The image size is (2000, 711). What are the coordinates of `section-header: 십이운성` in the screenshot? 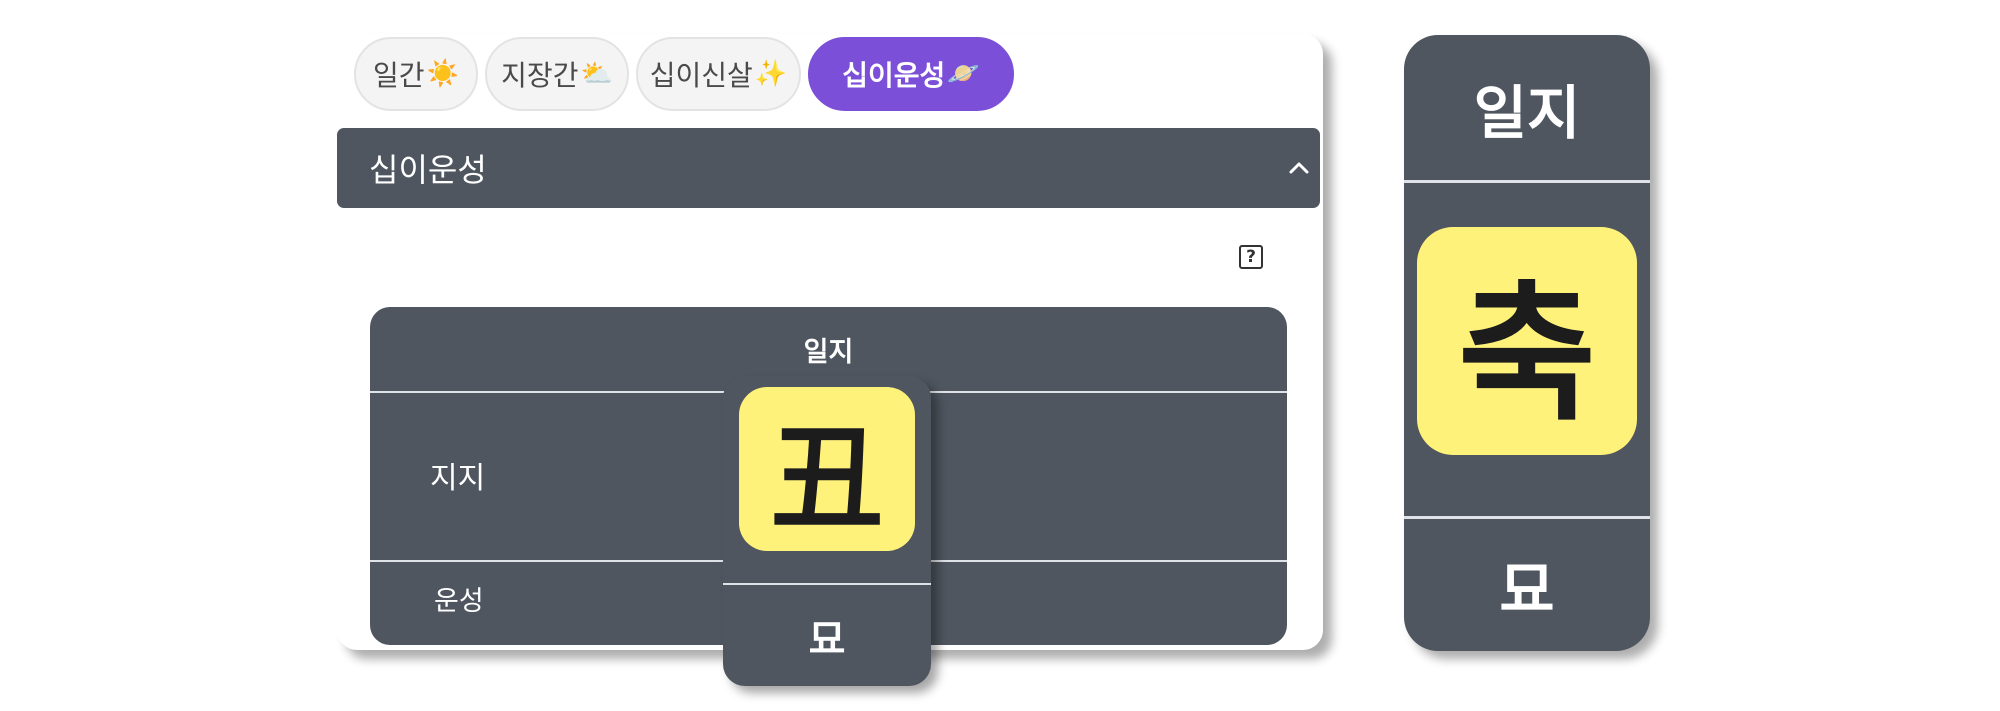 It's located at (828, 168).